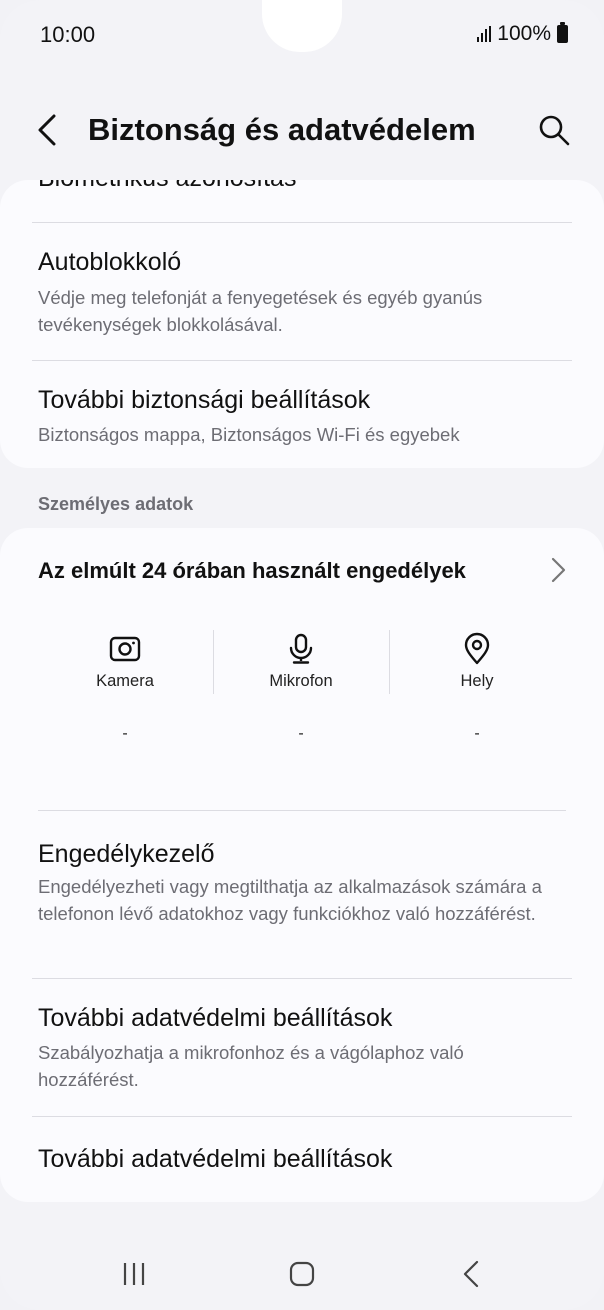 The image size is (604, 1310). What do you see at coordinates (558, 570) in the screenshot?
I see `chevron-right-icon` at bounding box center [558, 570].